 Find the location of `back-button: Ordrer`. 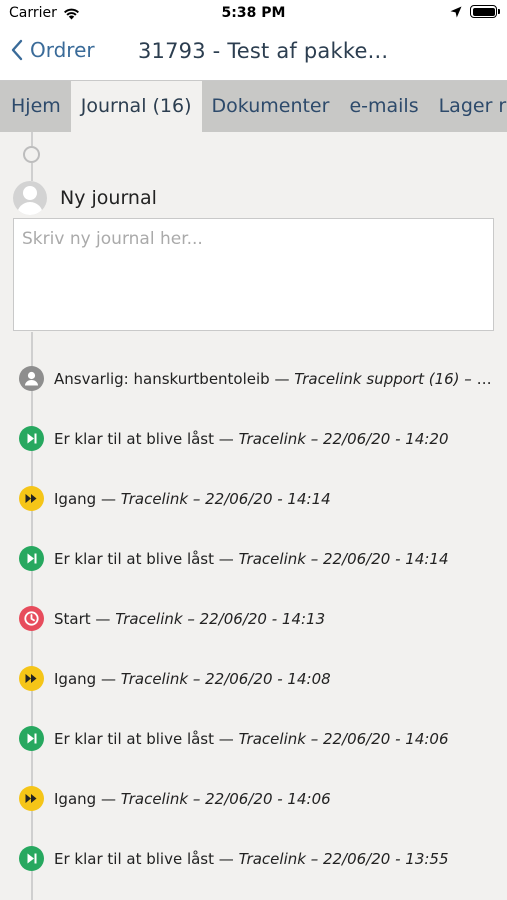

back-button: Ordrer is located at coordinates (52, 50).